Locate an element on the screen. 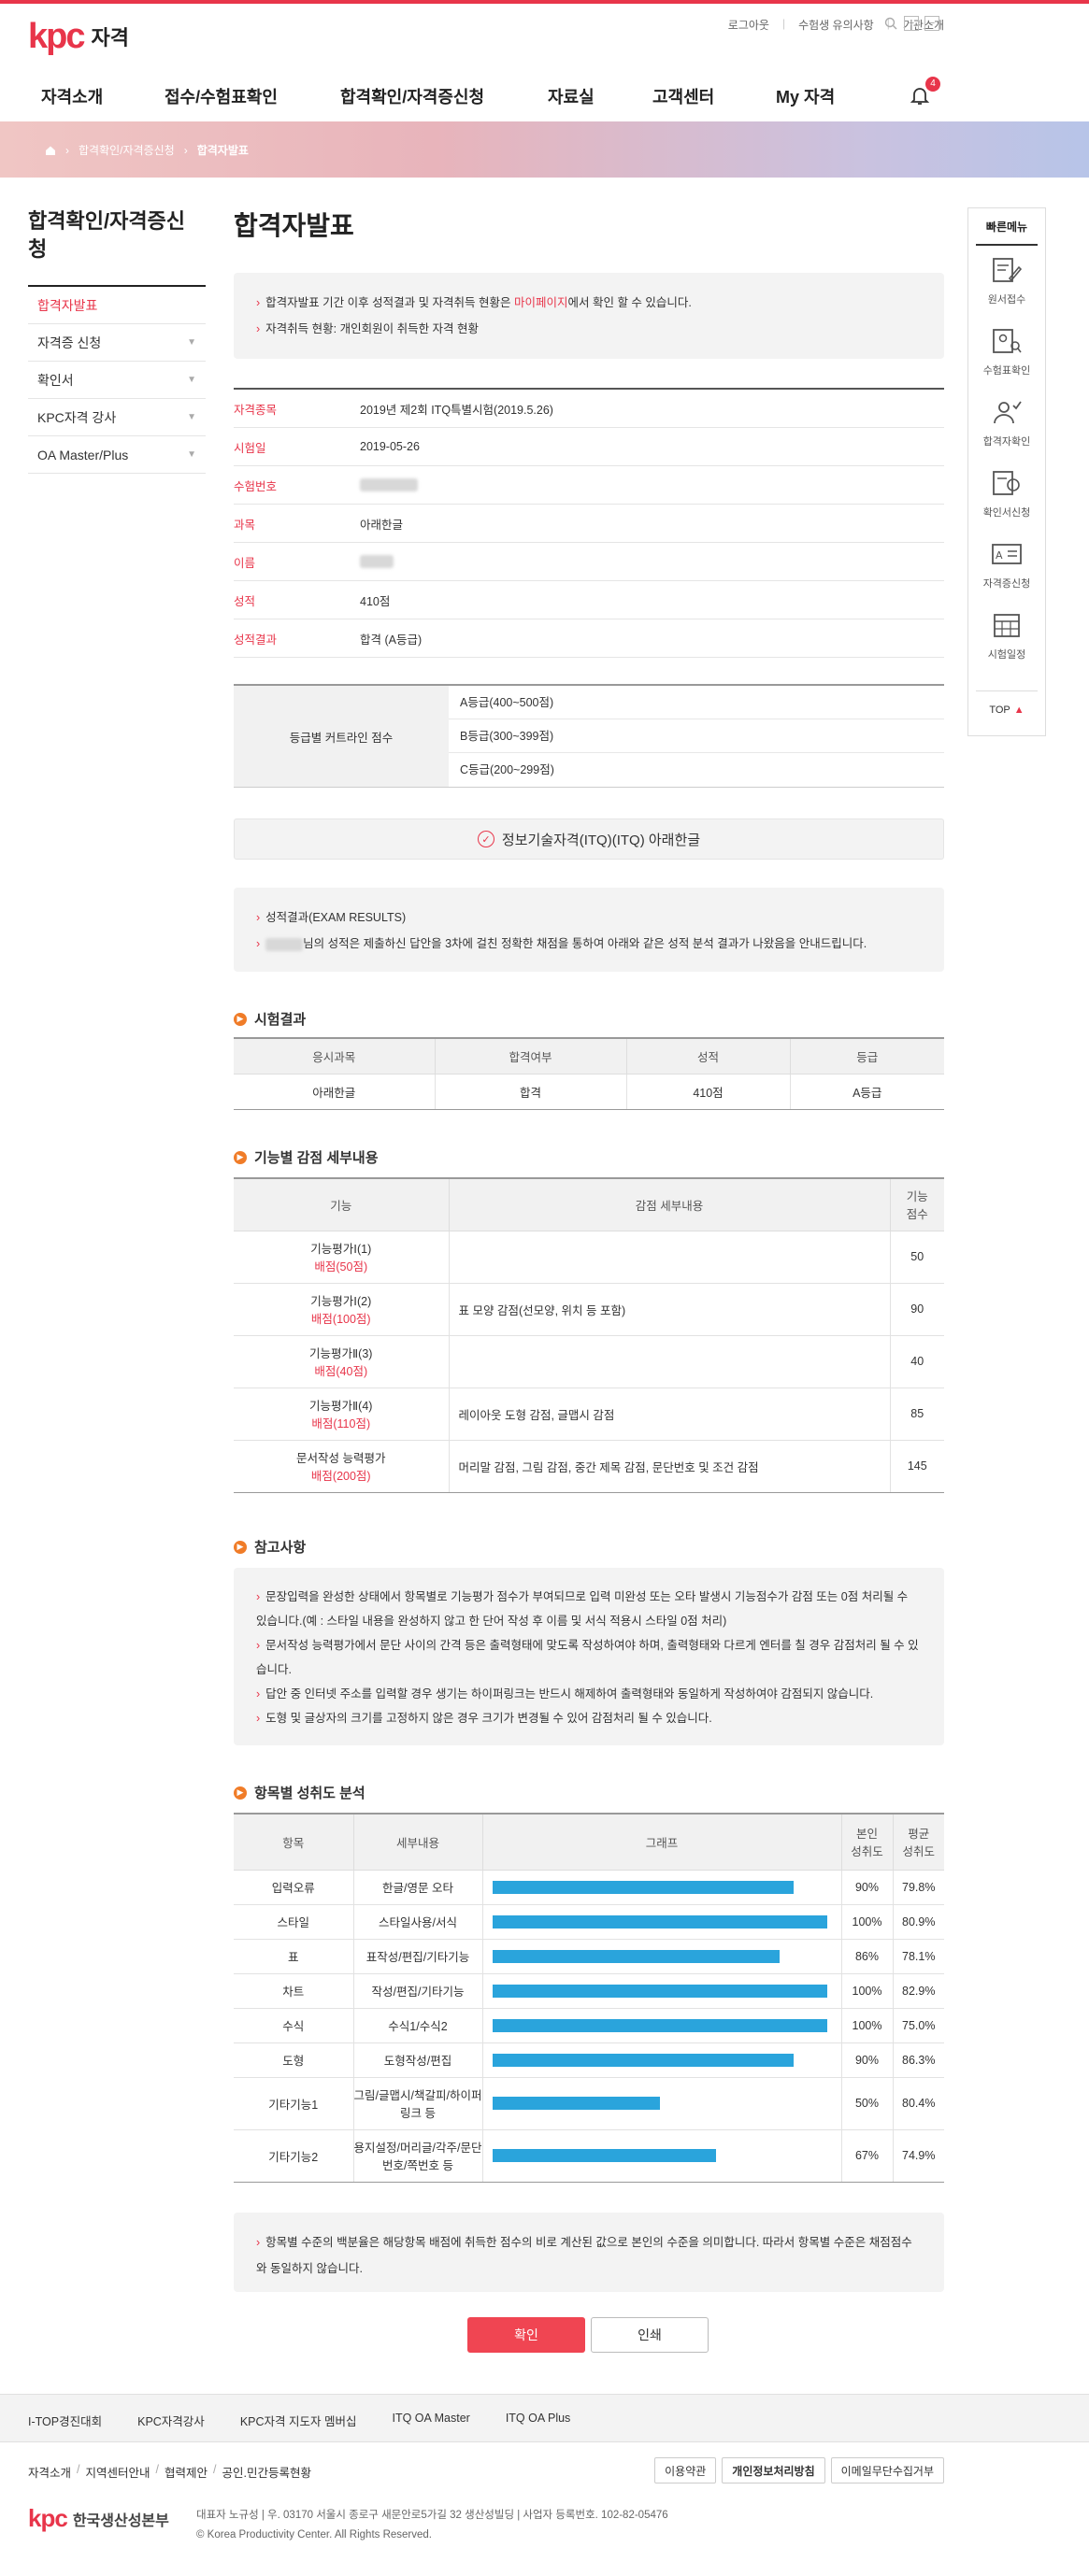 This screenshot has width=1089, height=2576. logout-link: 로그아웃 is located at coordinates (748, 25).